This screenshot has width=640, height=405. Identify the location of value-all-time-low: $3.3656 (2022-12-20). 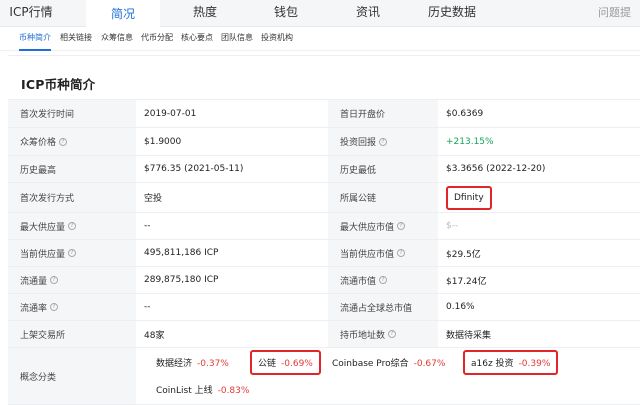
(496, 169).